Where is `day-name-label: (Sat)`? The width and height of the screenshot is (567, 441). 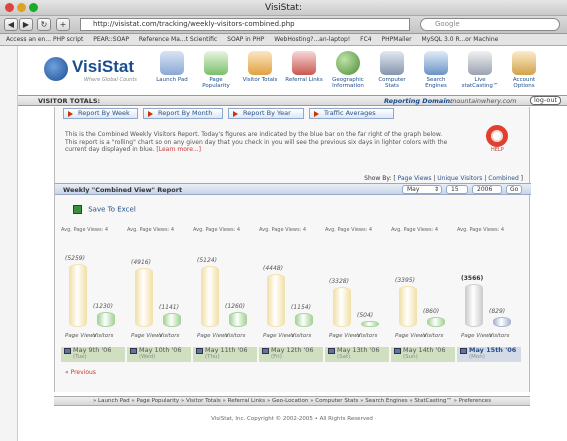 day-name-label: (Sat) is located at coordinates (344, 357).